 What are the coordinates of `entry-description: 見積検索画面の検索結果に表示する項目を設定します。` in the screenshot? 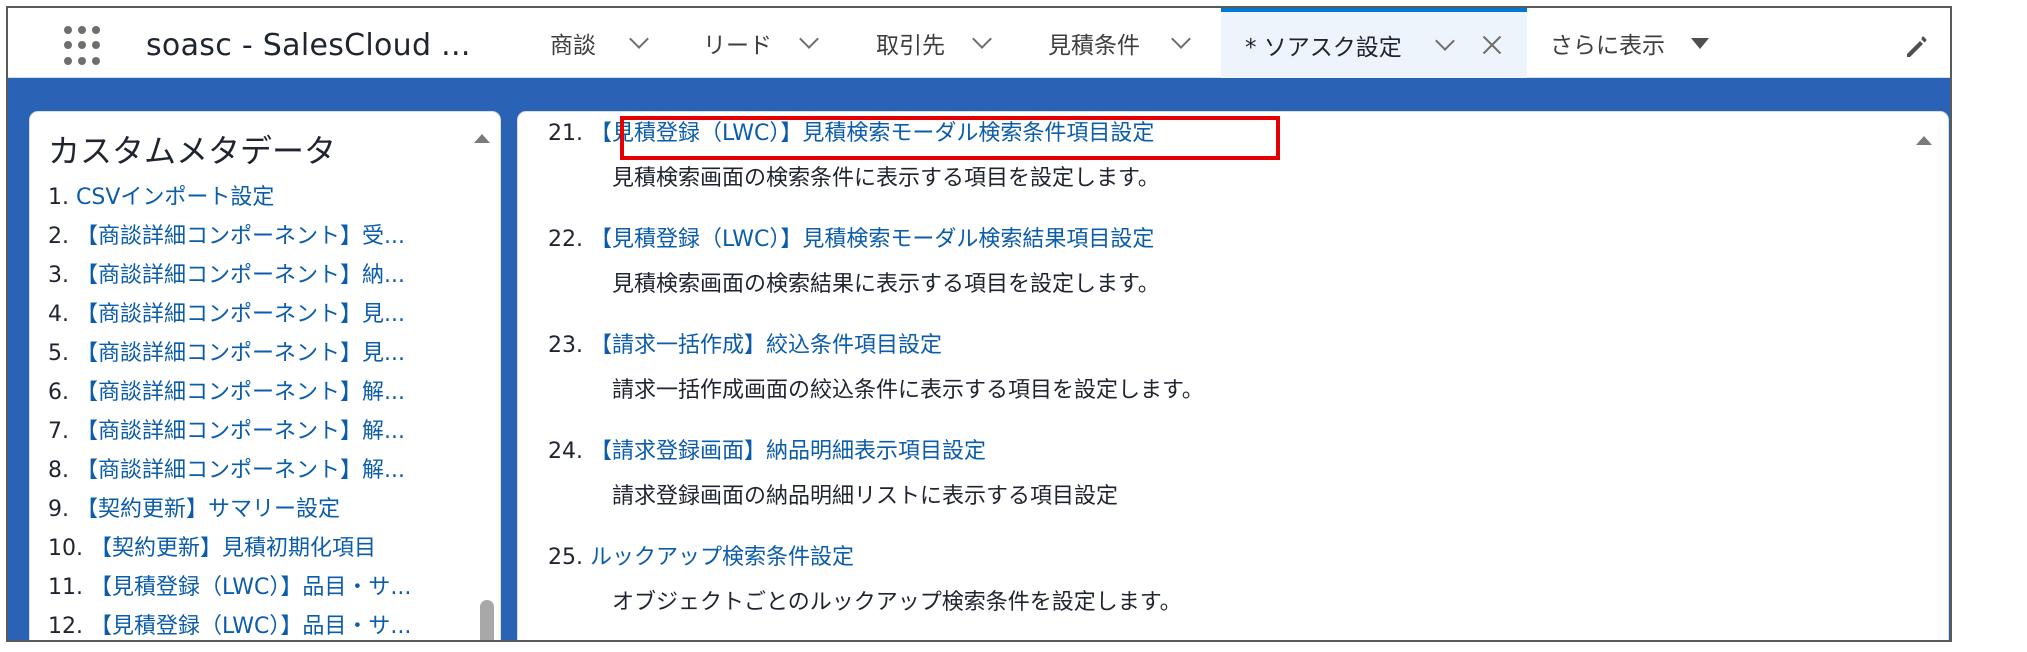 It's located at (886, 284).